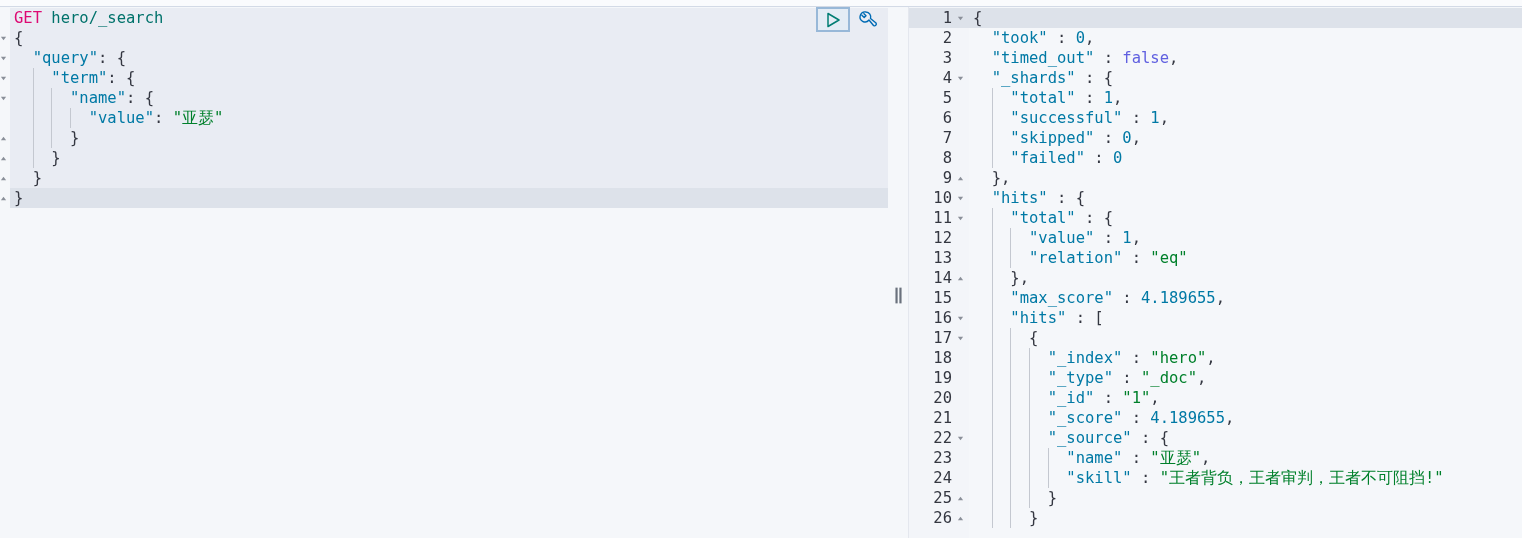  Describe the element at coordinates (942, 438) in the screenshot. I see `line-number: 22` at that location.